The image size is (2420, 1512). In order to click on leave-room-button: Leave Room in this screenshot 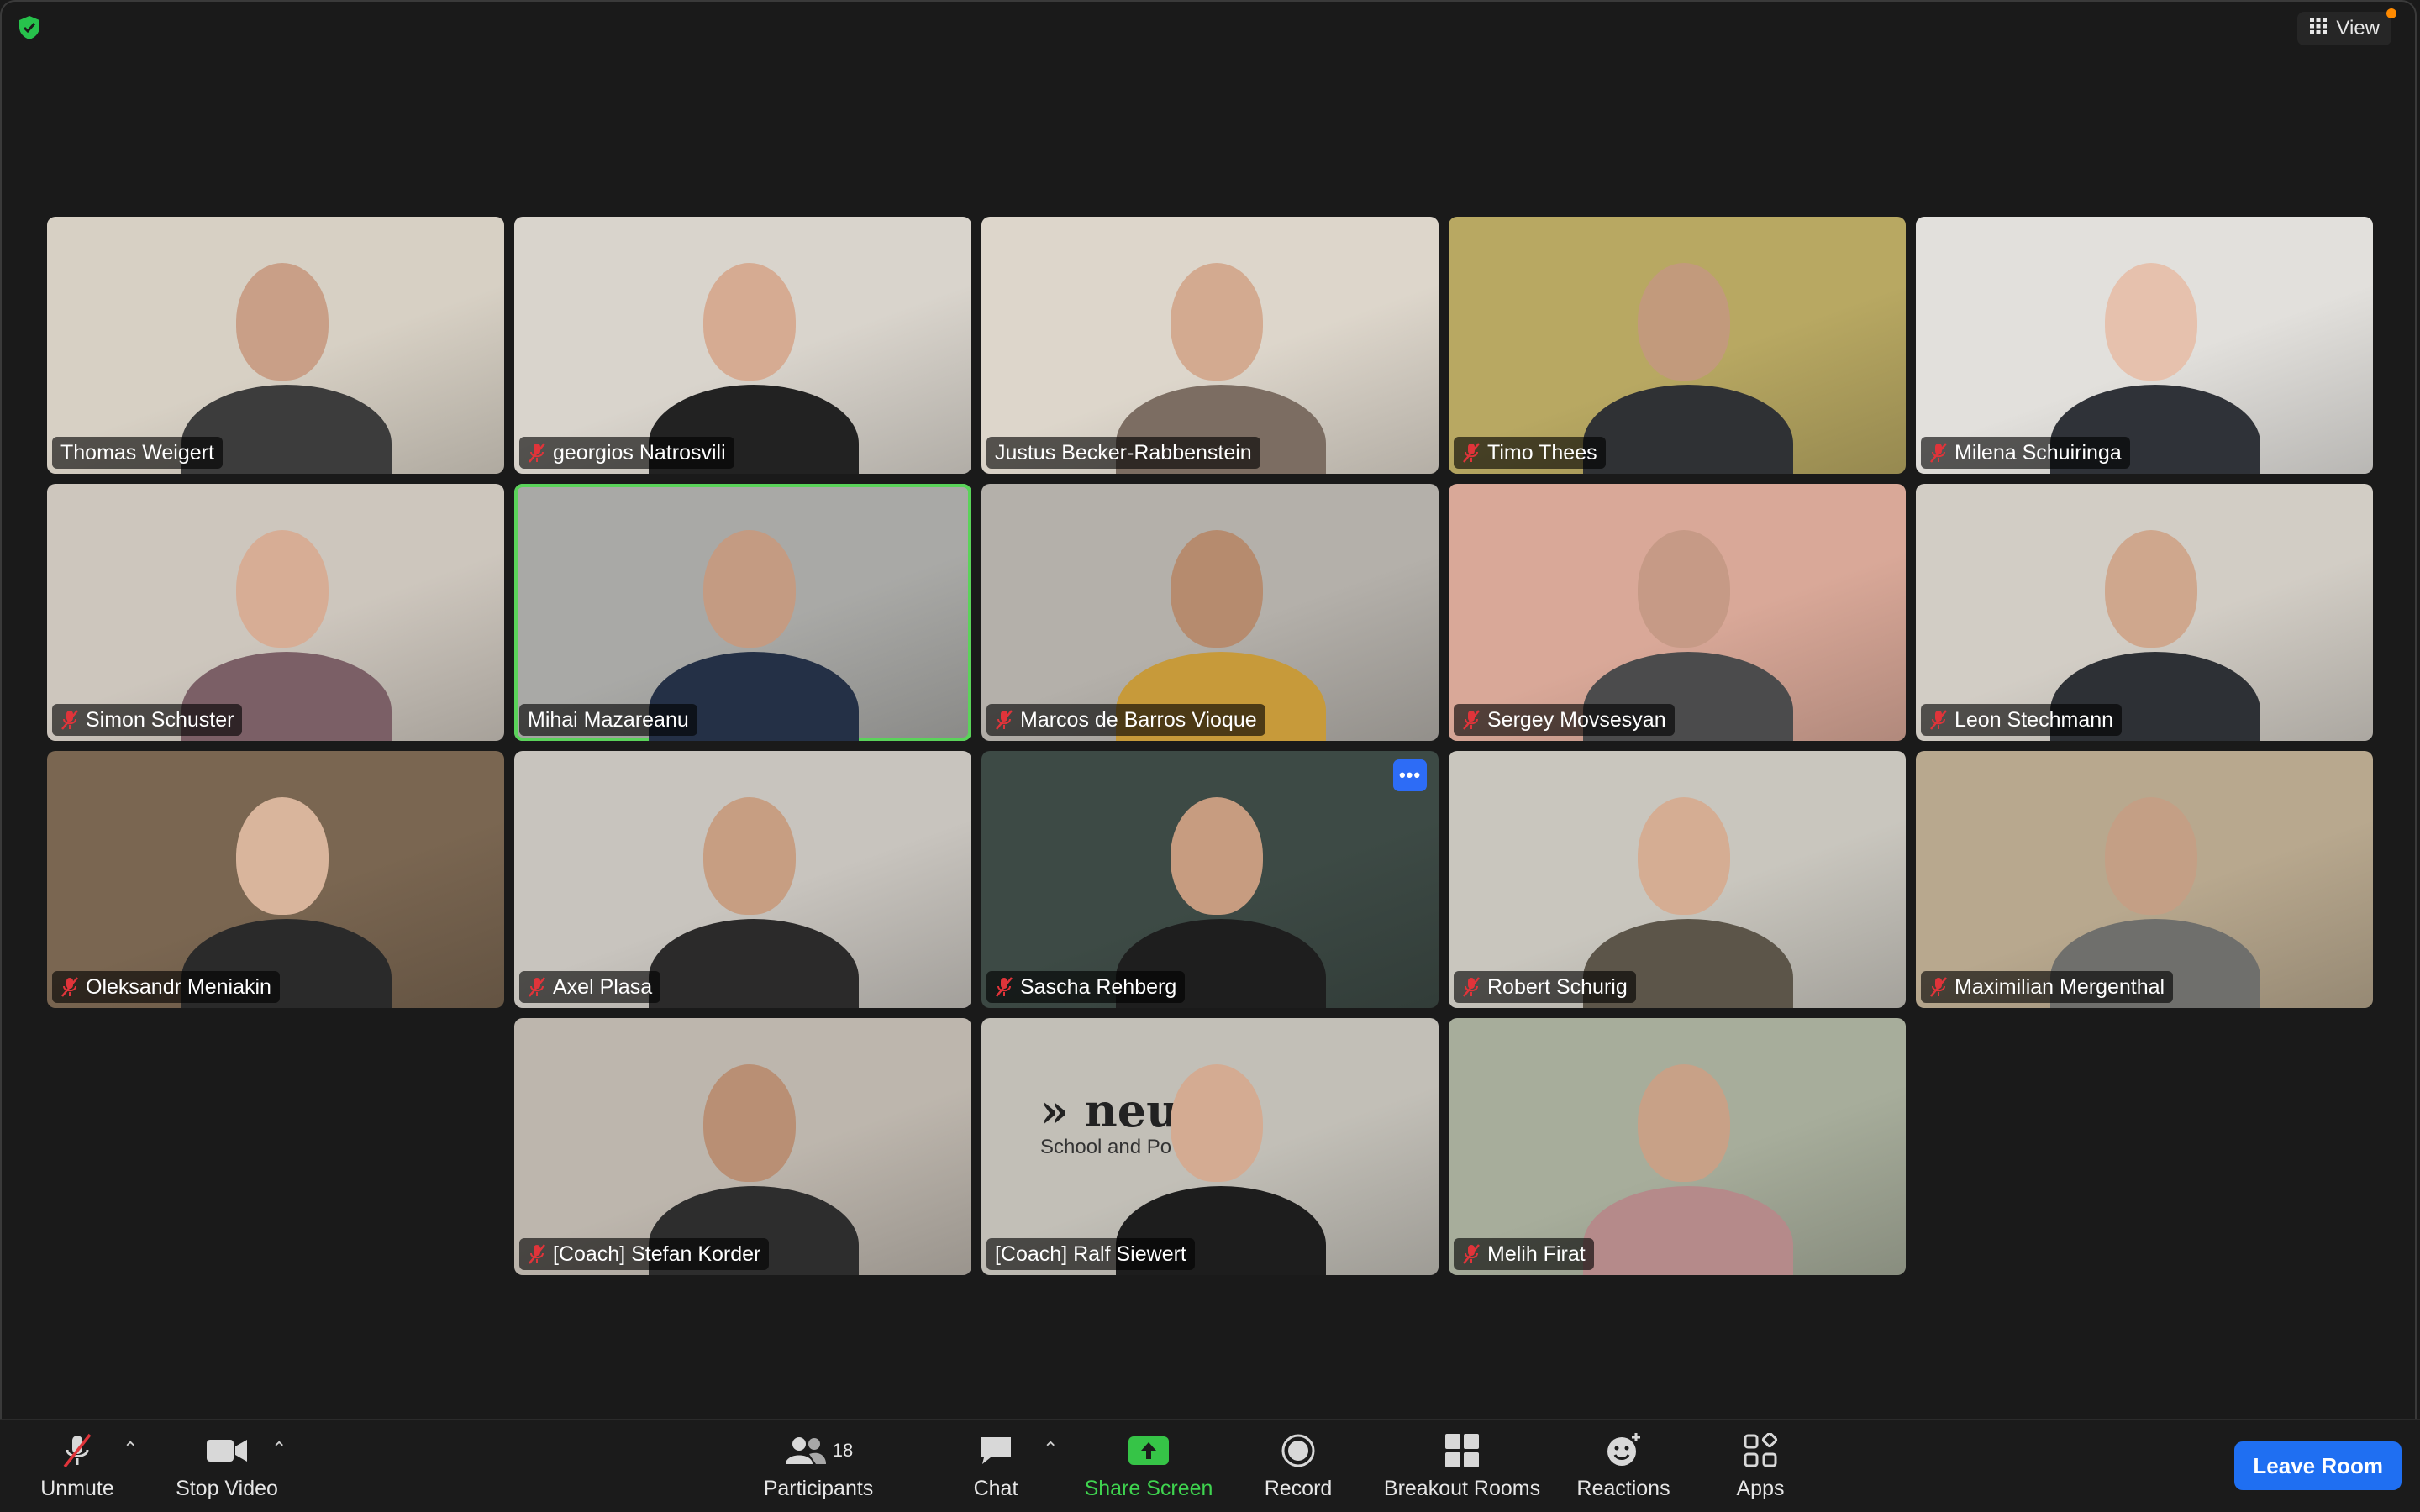, I will do `click(2318, 1465)`.